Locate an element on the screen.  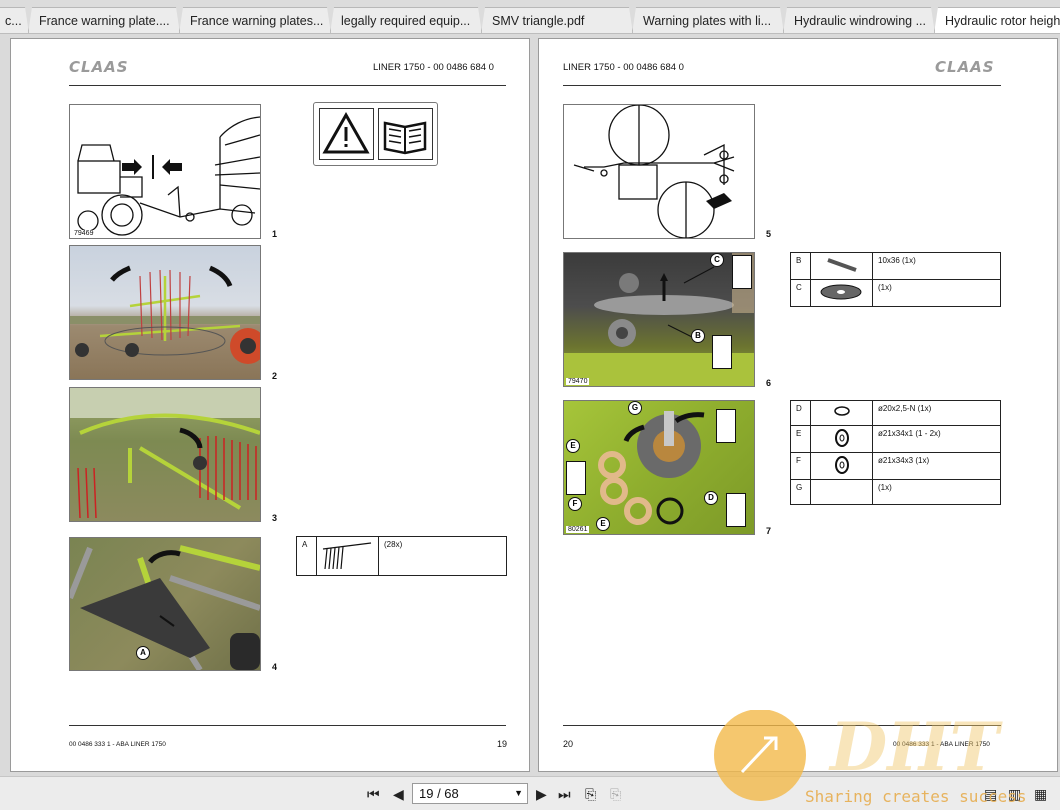
table-row: F ø21x34x3 (1x) is located at coordinates (895, 466).